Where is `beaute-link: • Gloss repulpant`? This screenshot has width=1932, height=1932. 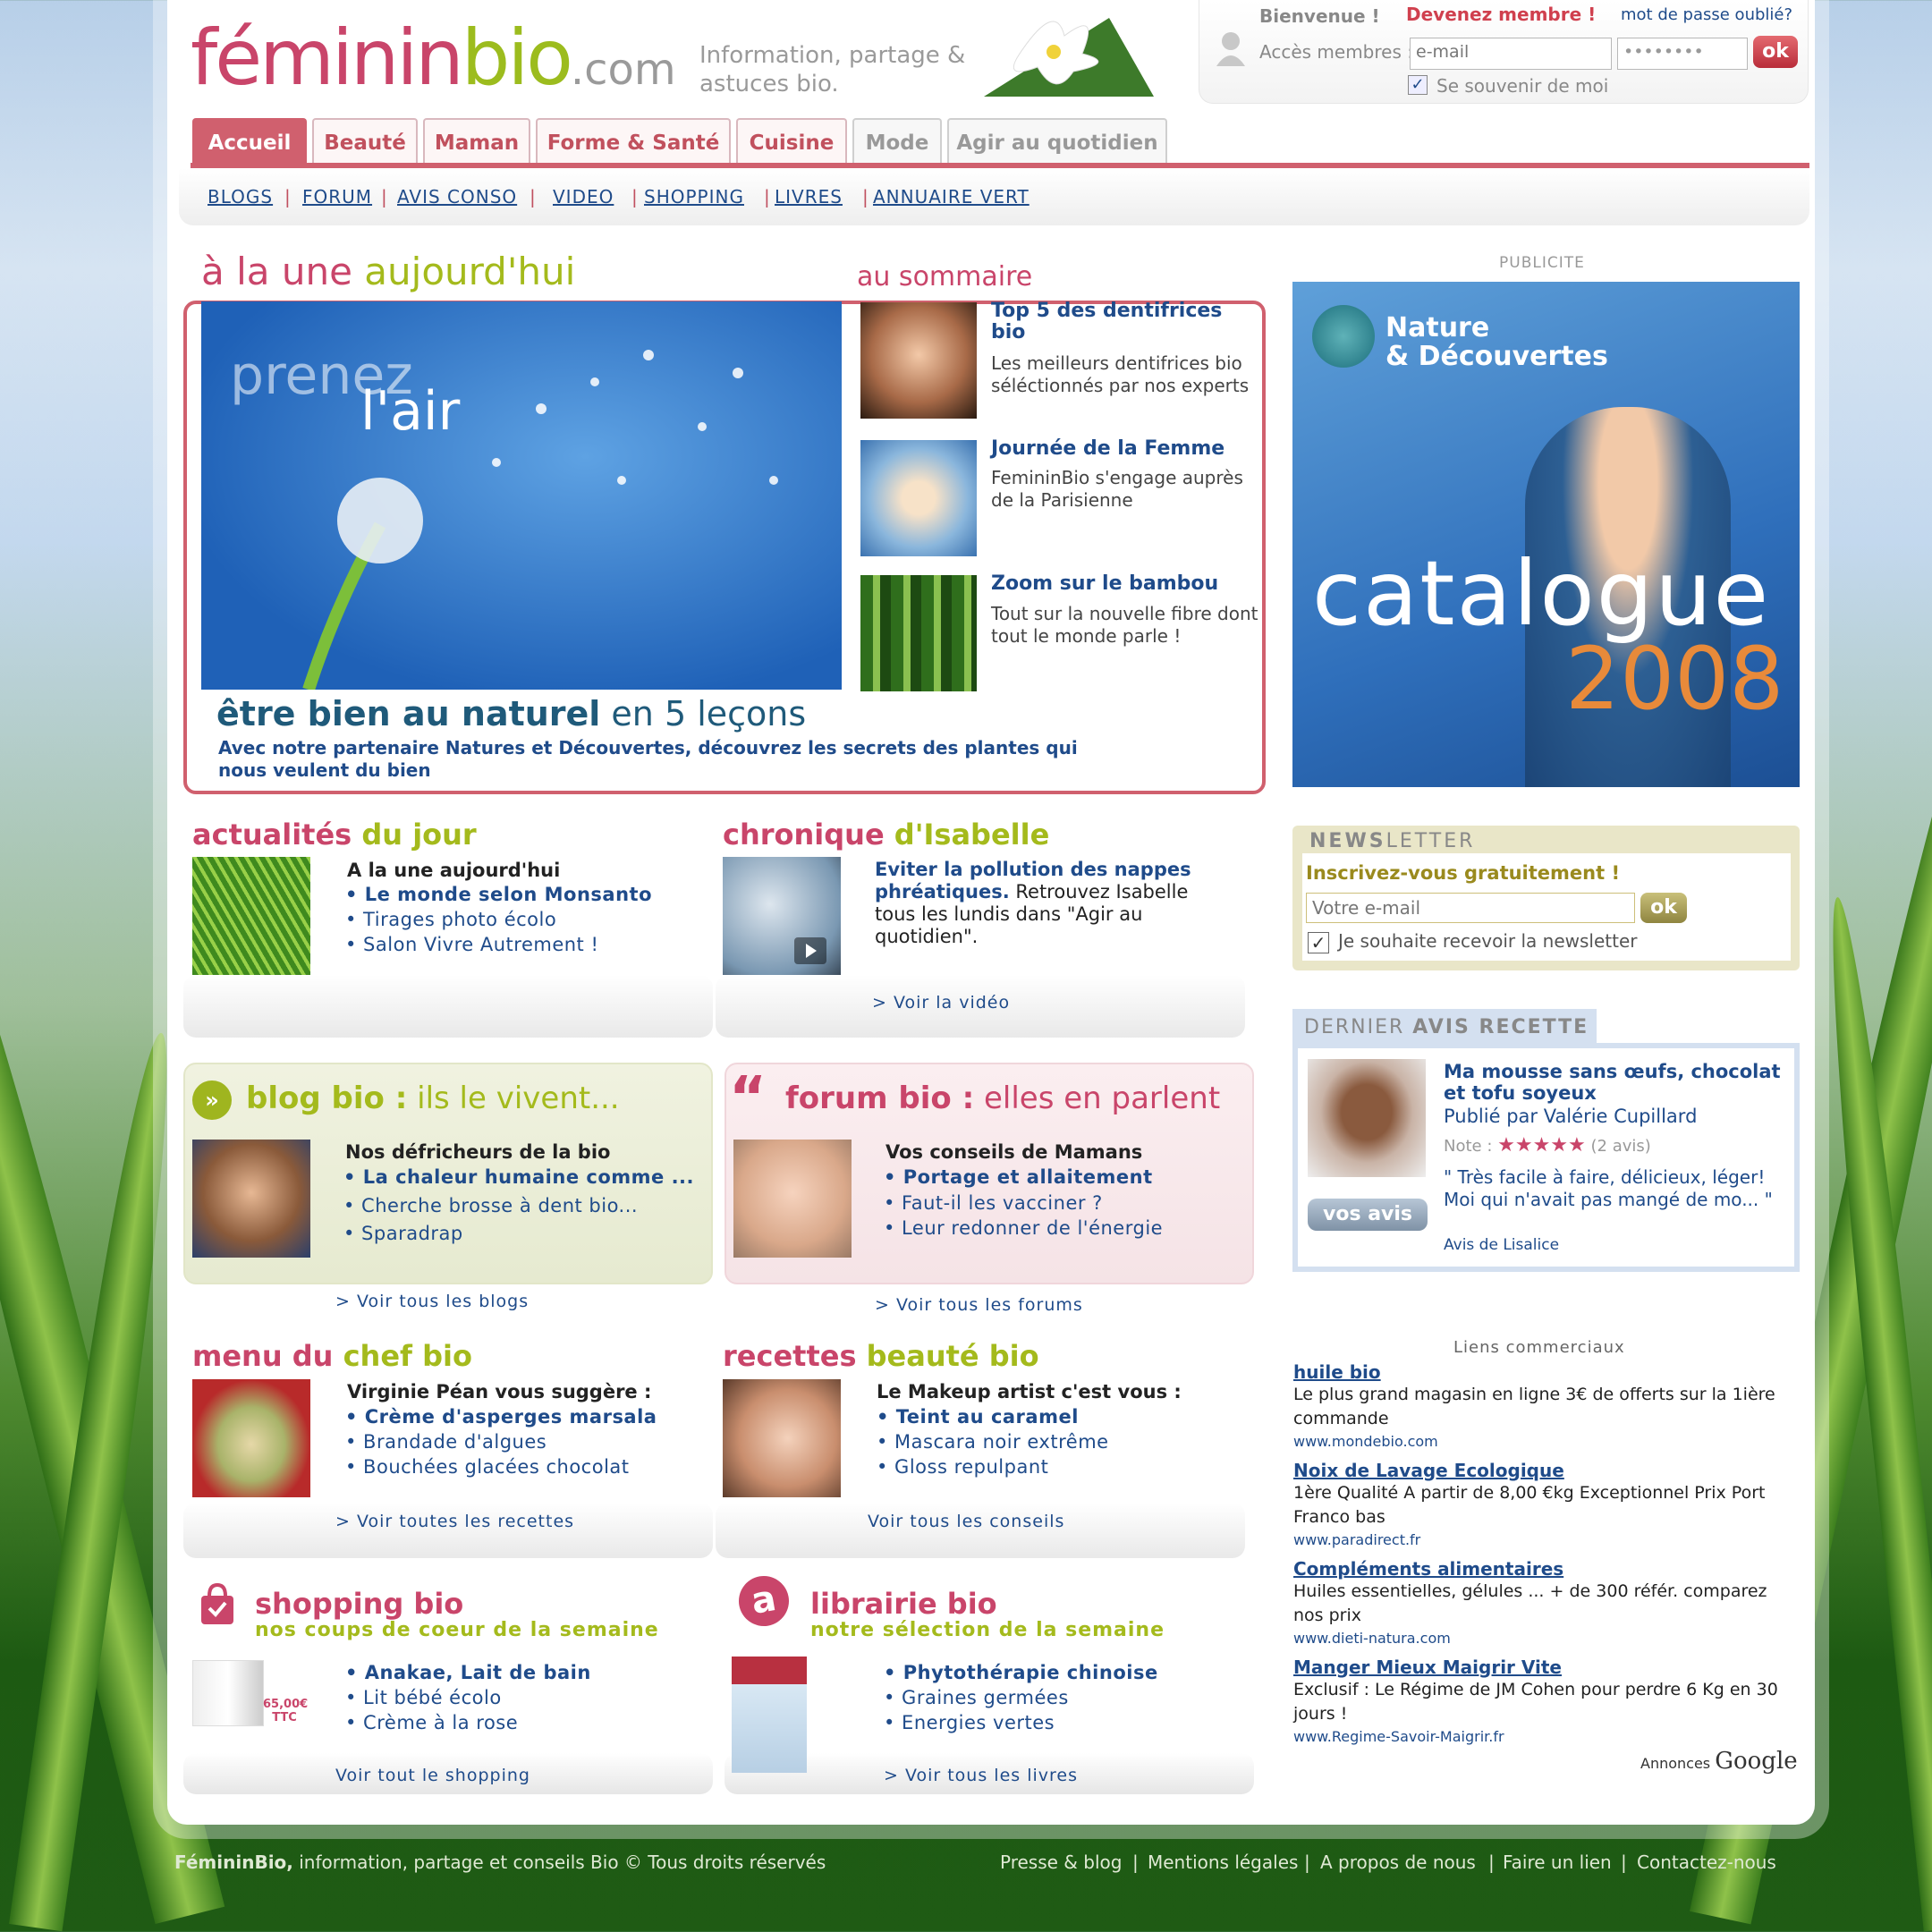 beaute-link: • Gloss repulpant is located at coordinates (962, 1467).